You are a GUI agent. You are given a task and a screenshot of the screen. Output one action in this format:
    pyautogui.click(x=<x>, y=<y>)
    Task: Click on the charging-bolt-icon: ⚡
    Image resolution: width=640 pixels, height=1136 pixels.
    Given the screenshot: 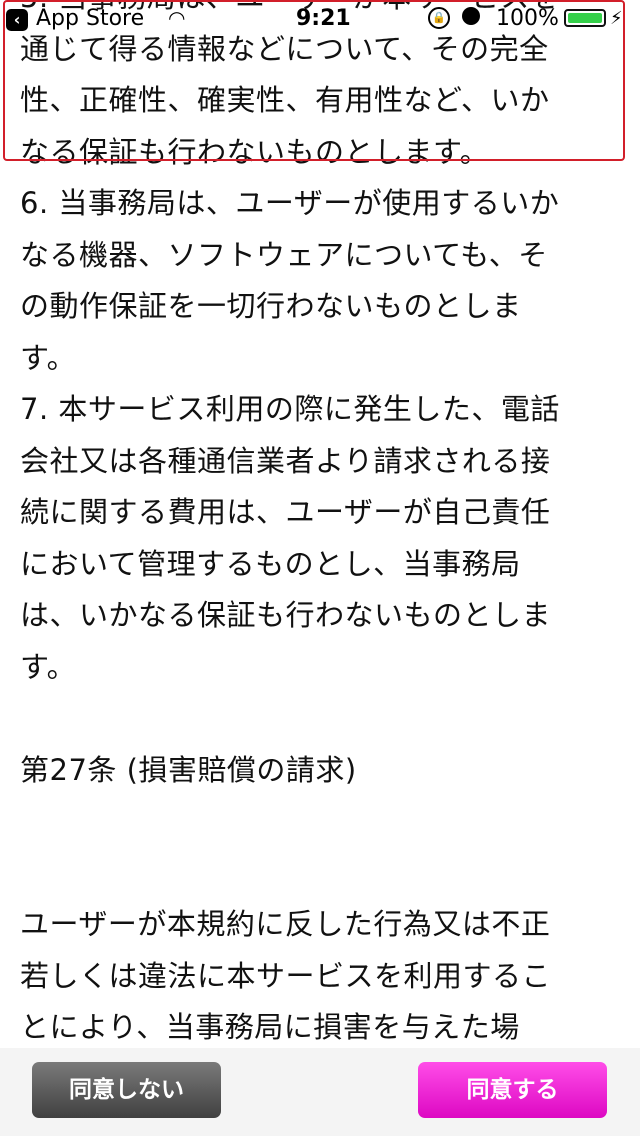 What is the action you would take?
    pyautogui.click(x=616, y=18)
    